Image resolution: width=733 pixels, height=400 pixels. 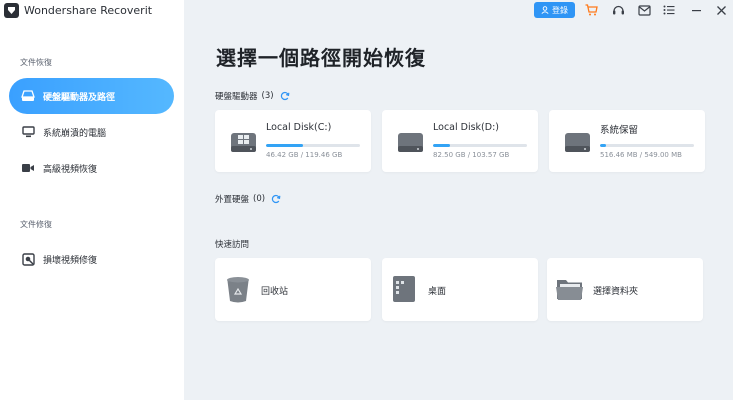 What do you see at coordinates (293, 141) in the screenshot?
I see `drive-card-c: Local Disk(C:) 46.42 GB / 119.46 GB` at bounding box center [293, 141].